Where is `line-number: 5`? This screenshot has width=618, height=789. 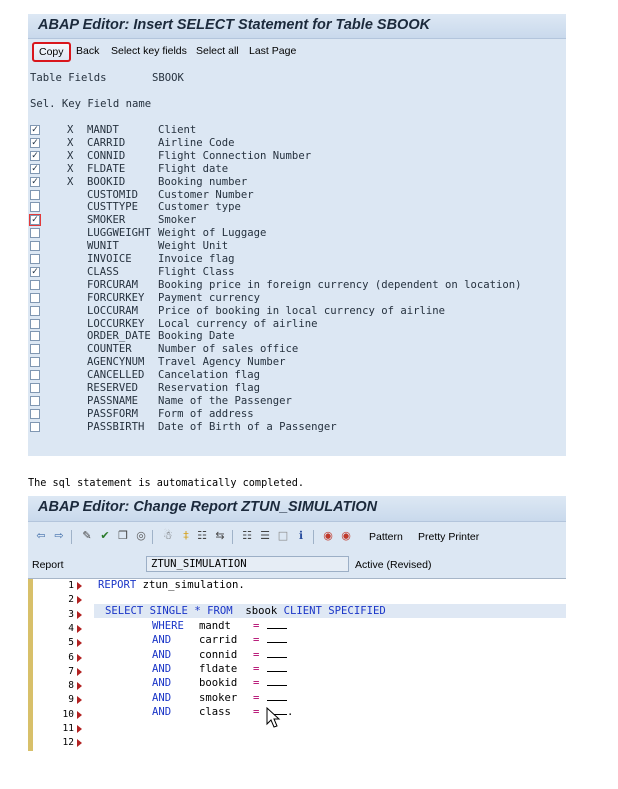
line-number: 5 is located at coordinates (71, 643).